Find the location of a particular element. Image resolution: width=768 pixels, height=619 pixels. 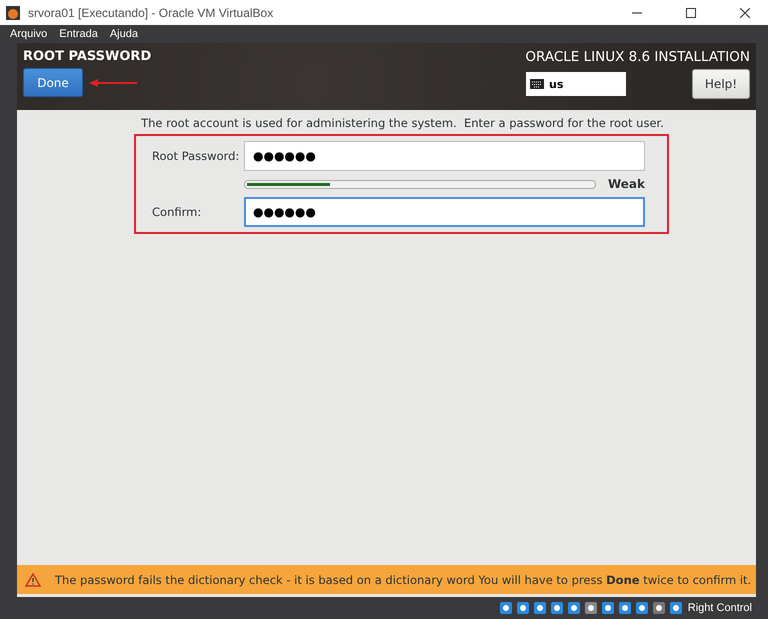

warning-icon is located at coordinates (33, 579).